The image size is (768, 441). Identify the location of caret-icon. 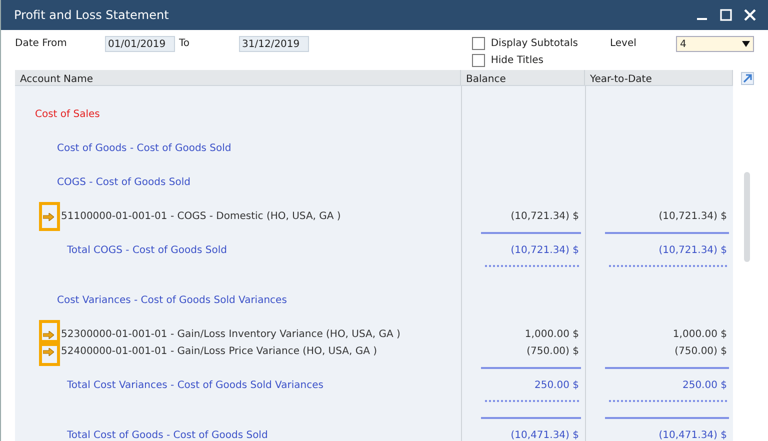
(746, 44).